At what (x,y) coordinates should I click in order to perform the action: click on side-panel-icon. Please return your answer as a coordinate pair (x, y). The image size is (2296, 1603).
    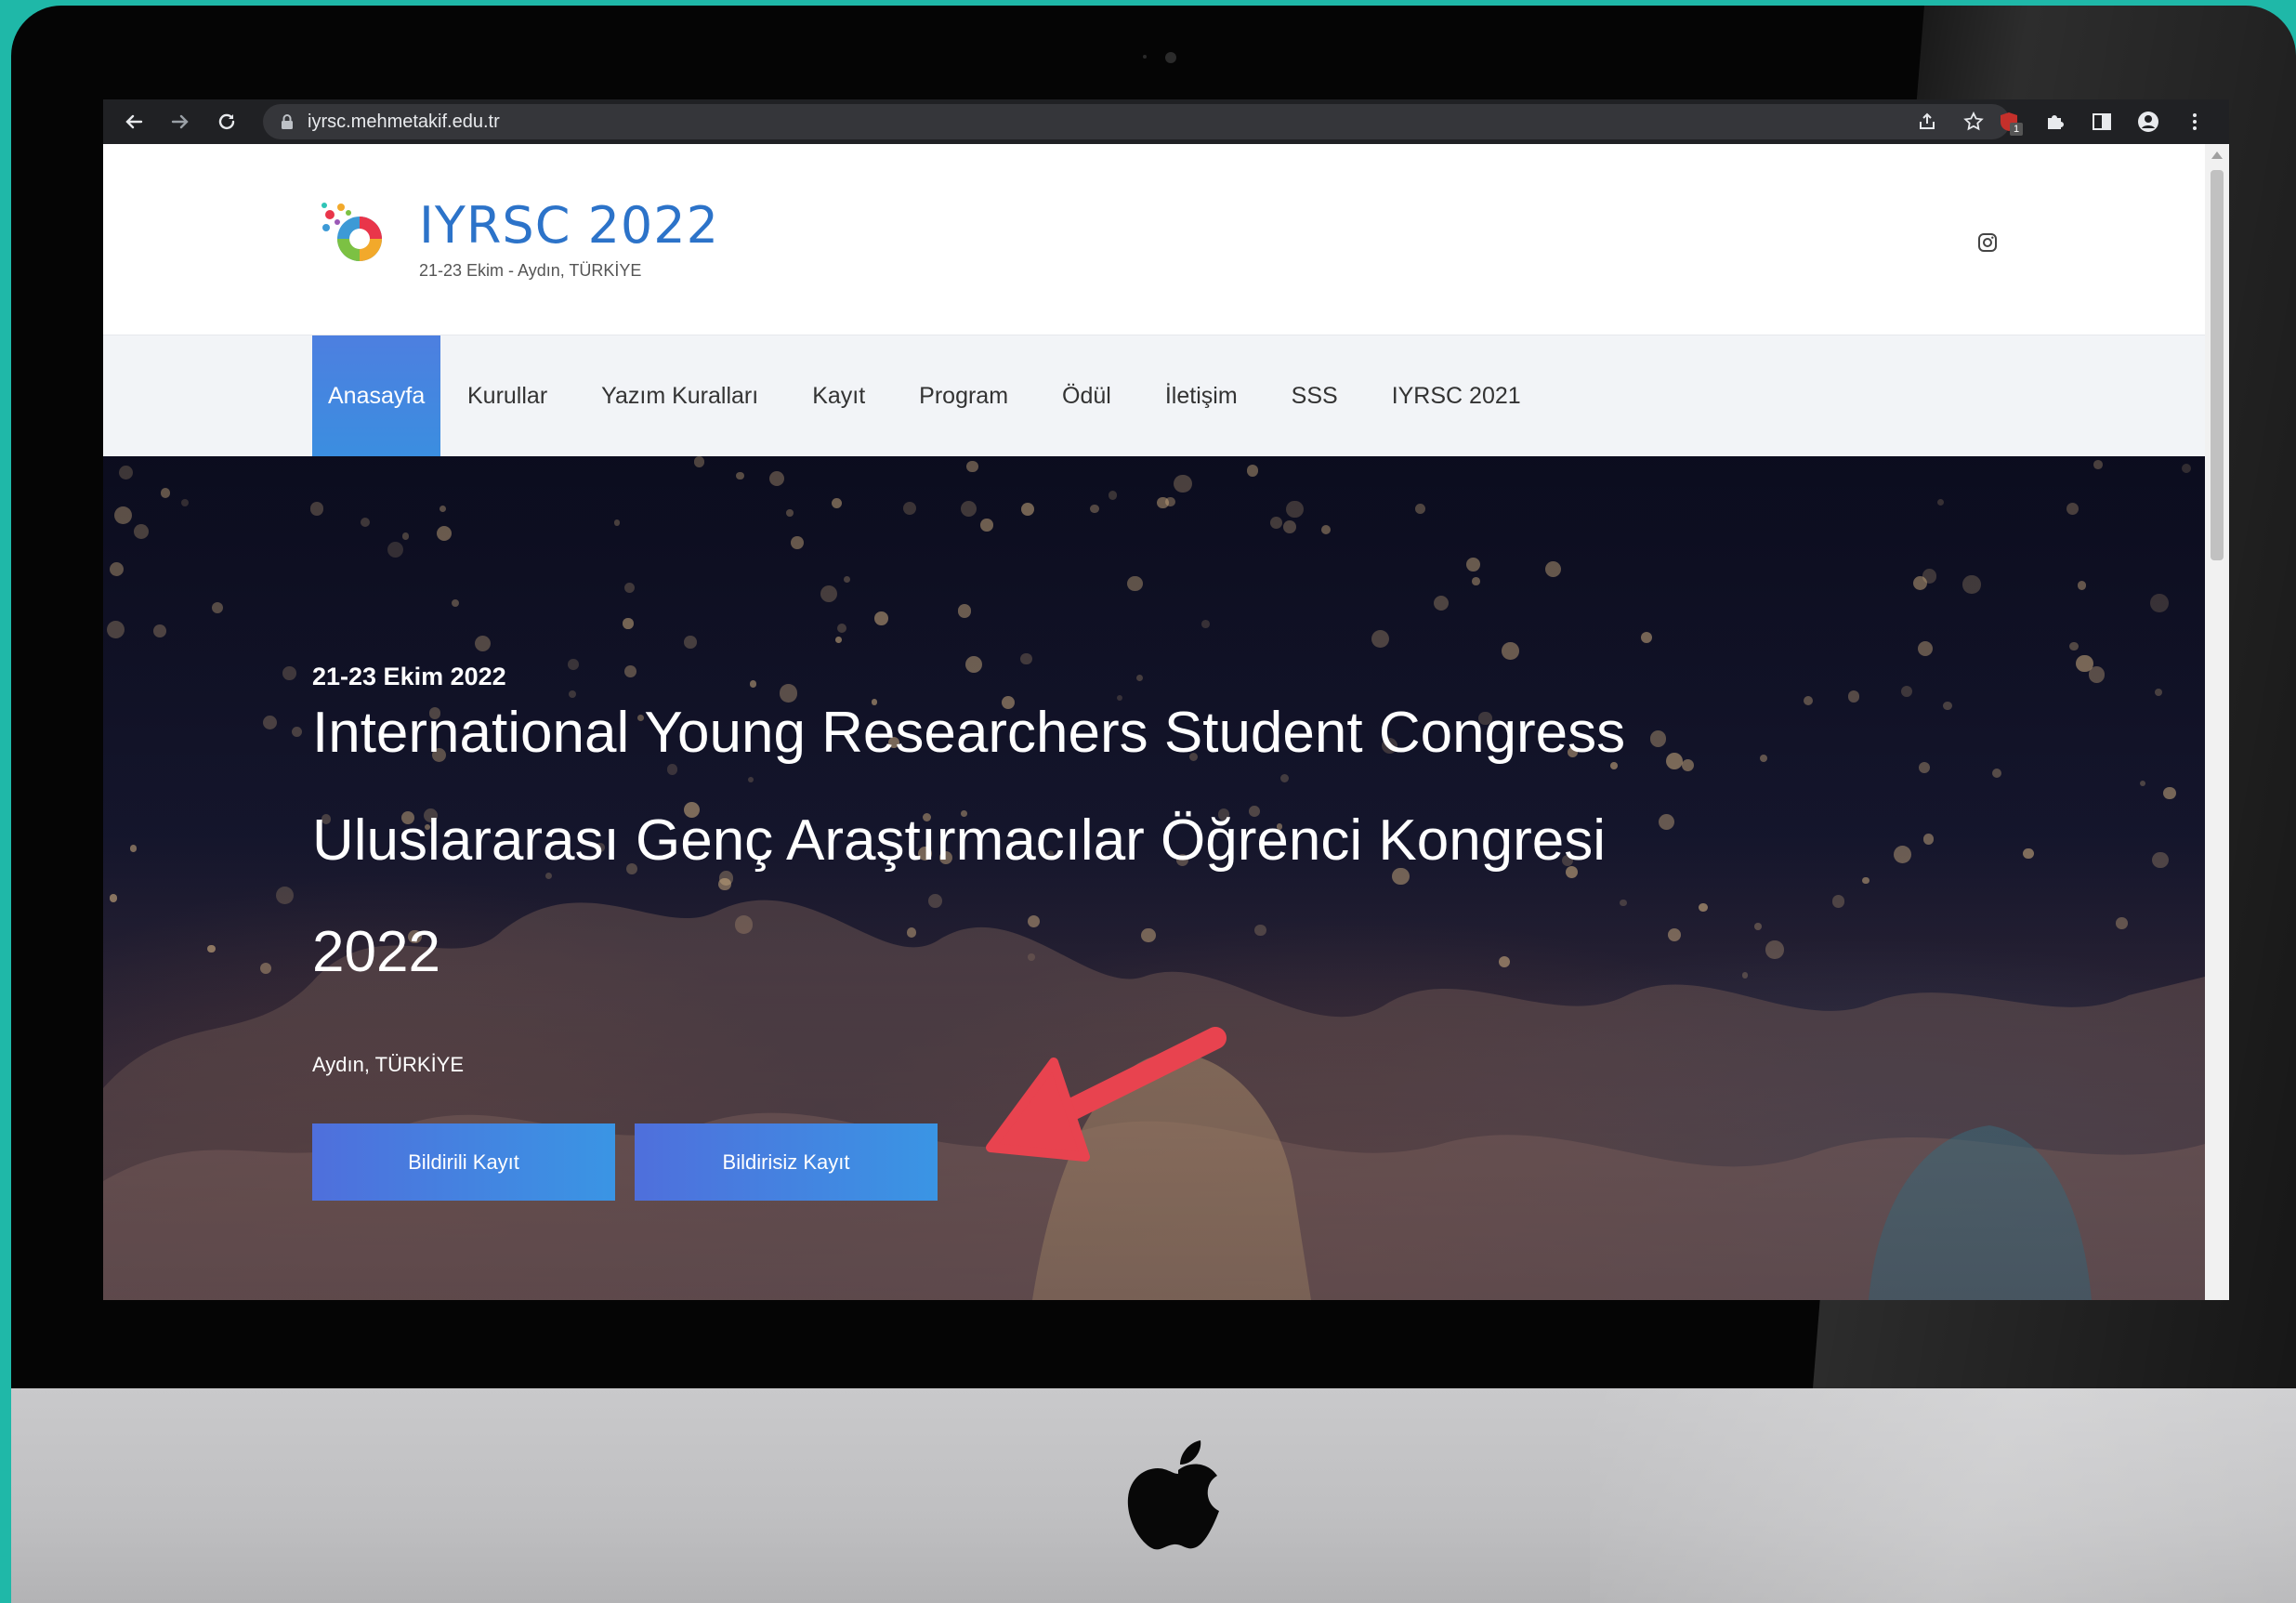
    Looking at the image, I should click on (2102, 122).